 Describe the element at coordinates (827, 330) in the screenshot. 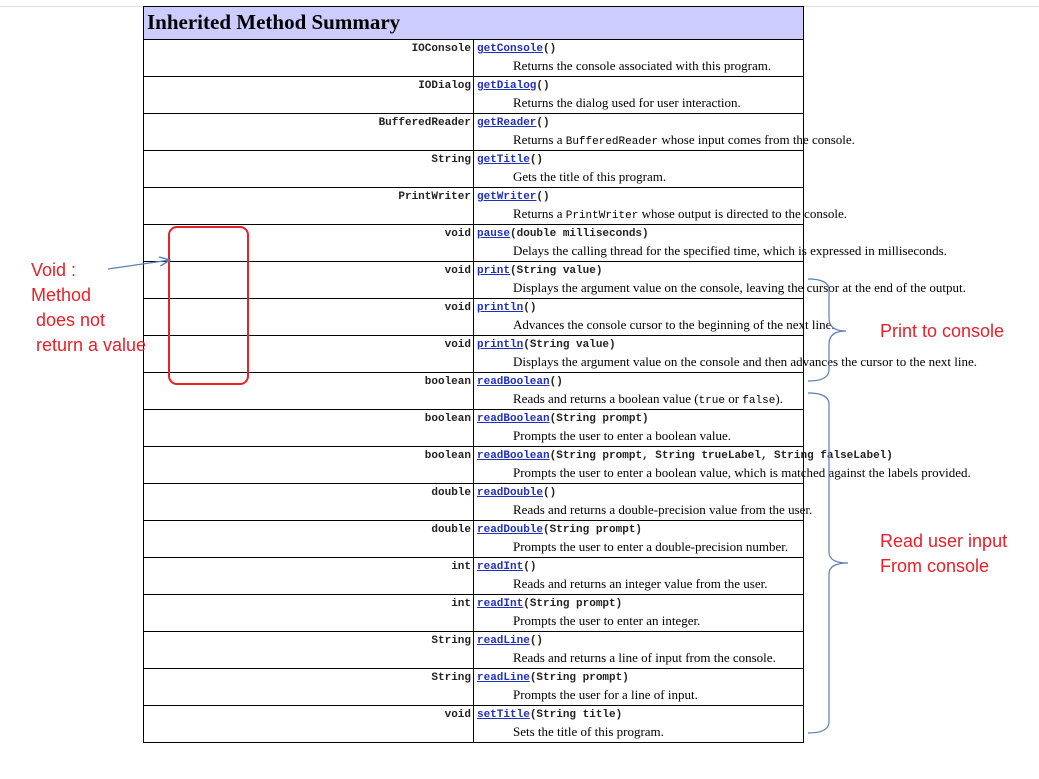

I see `print-bracket` at that location.